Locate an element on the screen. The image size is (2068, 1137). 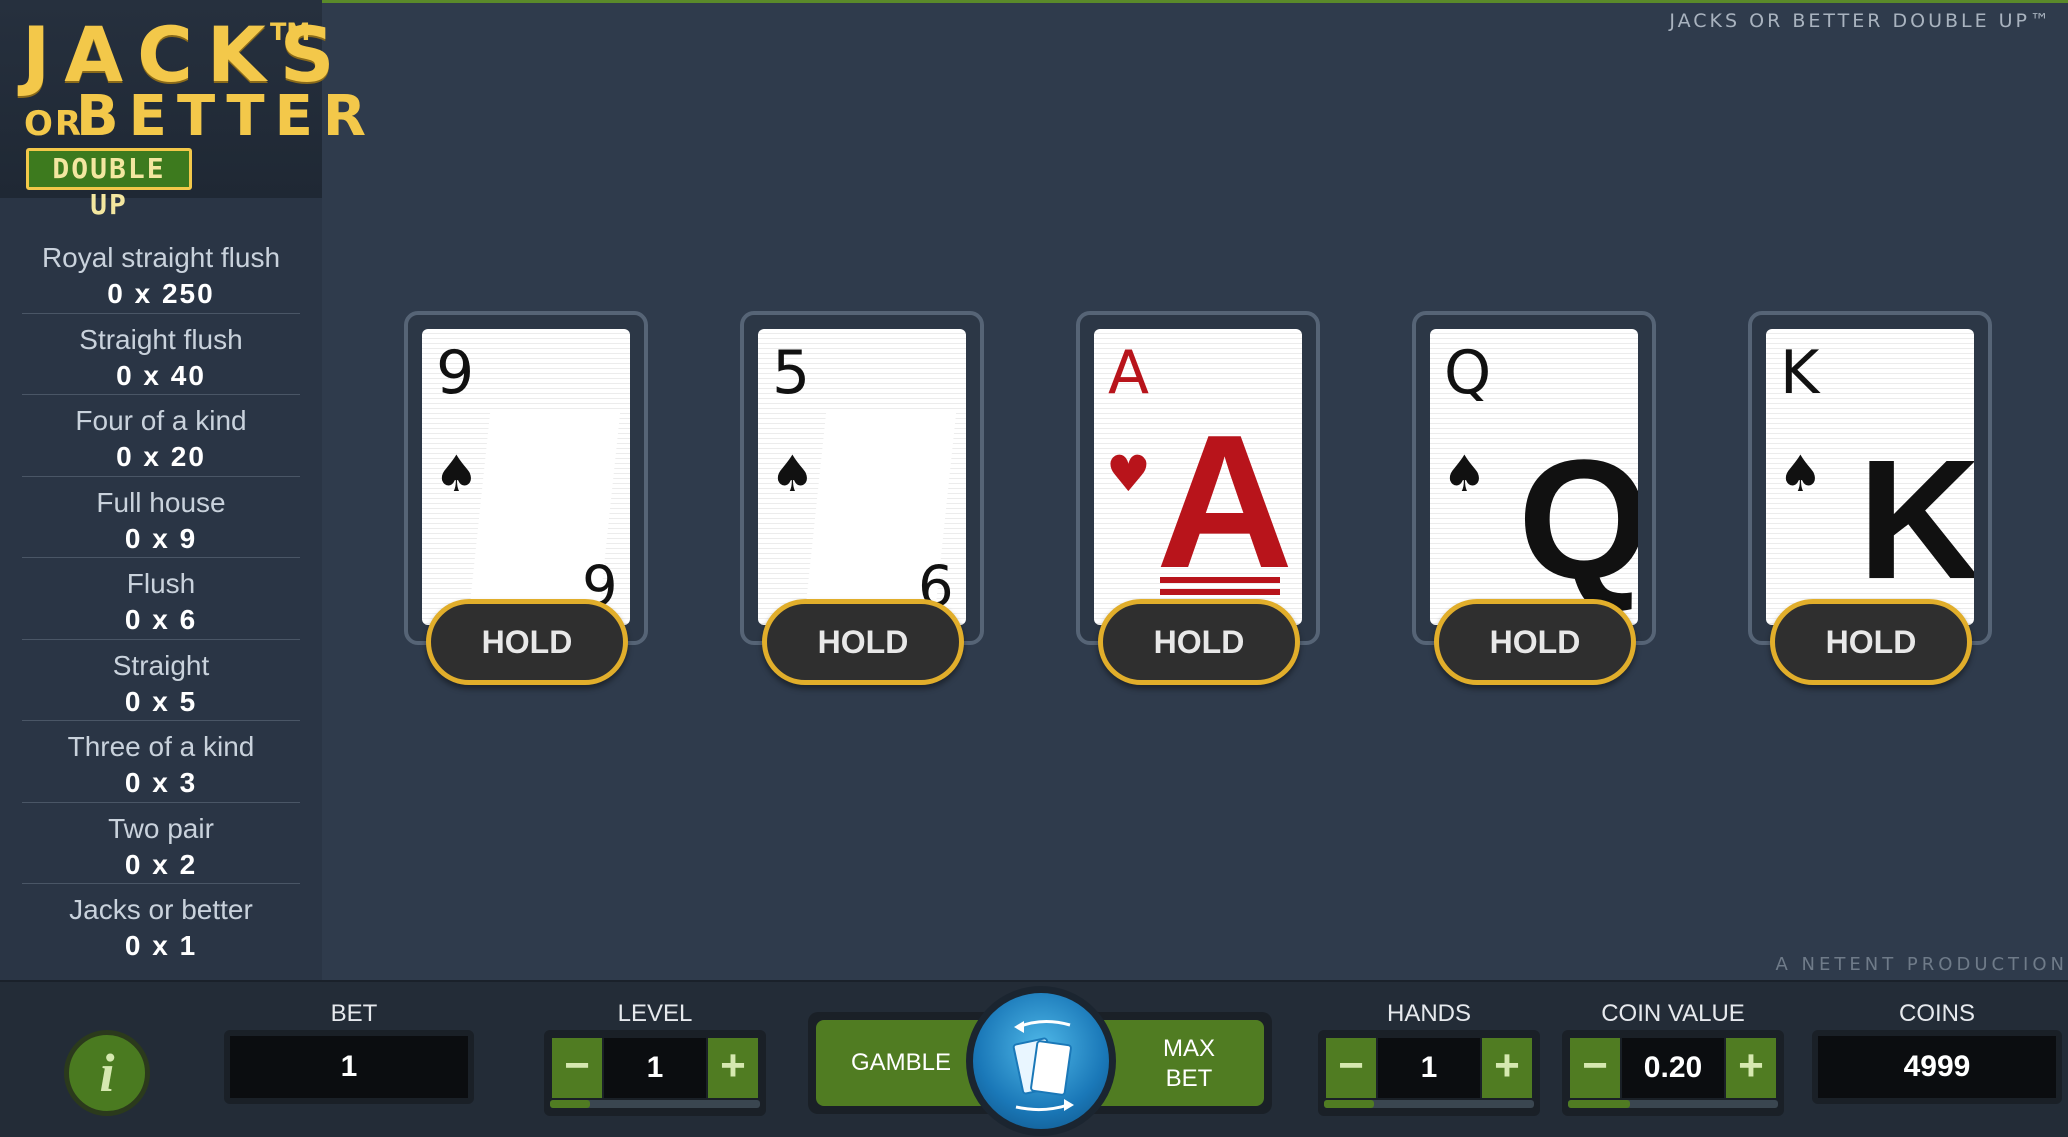
hands-stepper: − 1 + is located at coordinates (1429, 1073).